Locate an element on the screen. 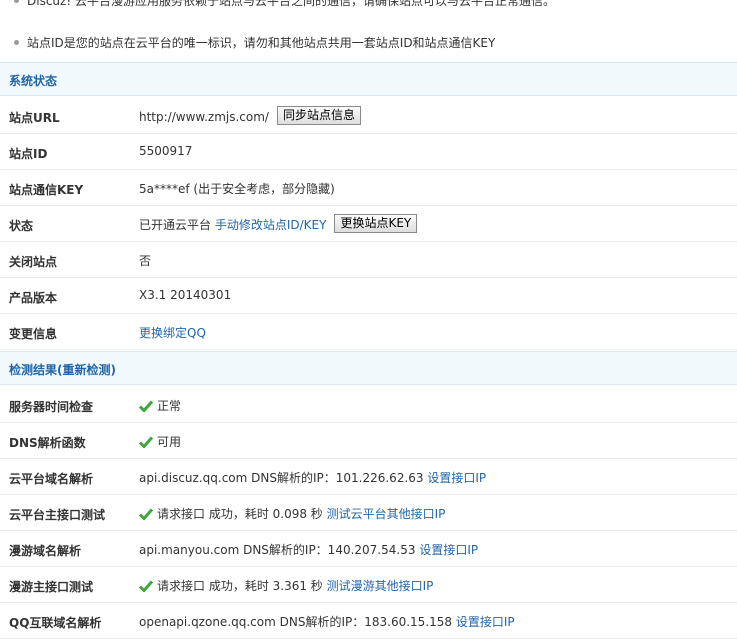  change-site-key-button: 更换站点KEY is located at coordinates (376, 223).